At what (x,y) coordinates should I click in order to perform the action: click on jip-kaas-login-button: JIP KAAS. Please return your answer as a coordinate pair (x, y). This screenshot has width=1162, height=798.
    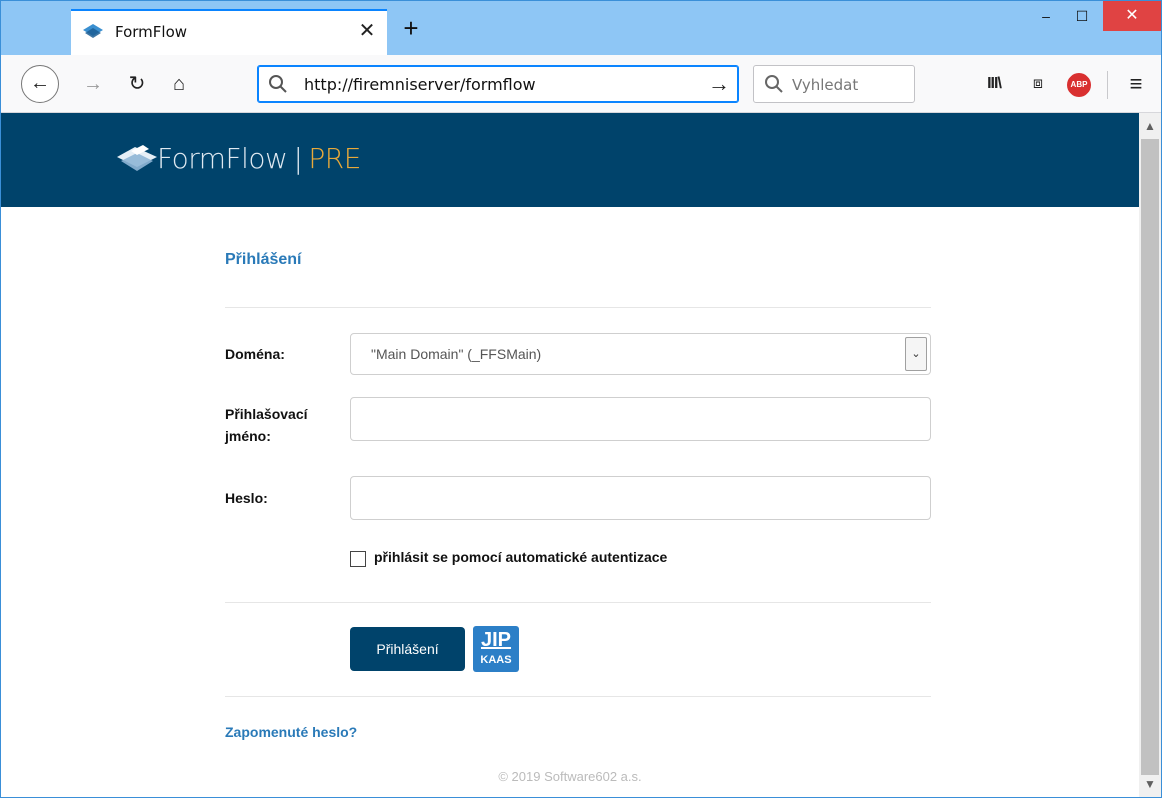
    Looking at the image, I should click on (496, 649).